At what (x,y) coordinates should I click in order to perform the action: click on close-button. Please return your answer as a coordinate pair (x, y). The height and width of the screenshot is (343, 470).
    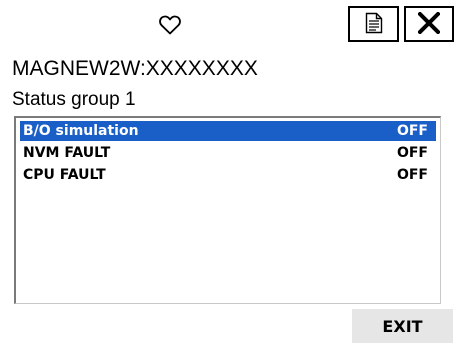
    Looking at the image, I should click on (429, 24).